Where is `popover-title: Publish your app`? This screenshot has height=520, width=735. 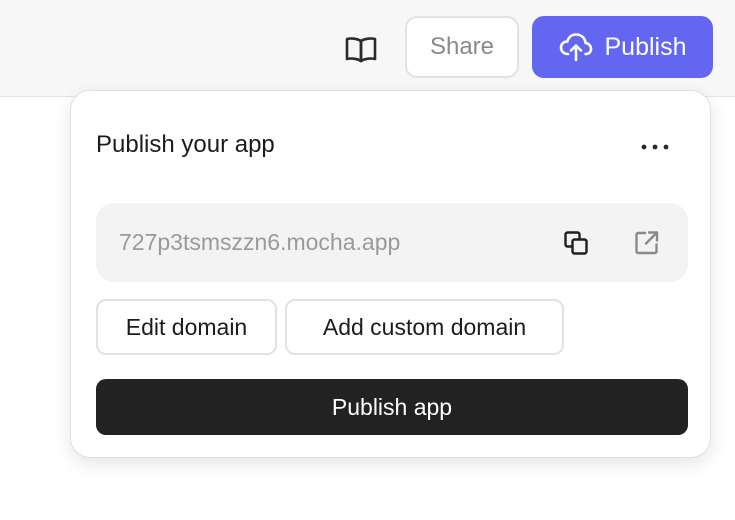
popover-title: Publish your app is located at coordinates (185, 144).